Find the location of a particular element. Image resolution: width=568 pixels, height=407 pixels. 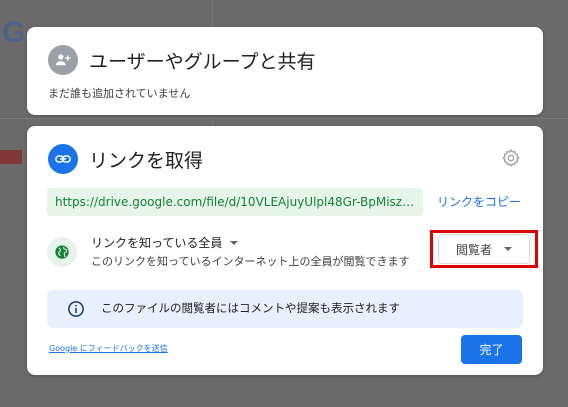

link-icon is located at coordinates (63, 159).